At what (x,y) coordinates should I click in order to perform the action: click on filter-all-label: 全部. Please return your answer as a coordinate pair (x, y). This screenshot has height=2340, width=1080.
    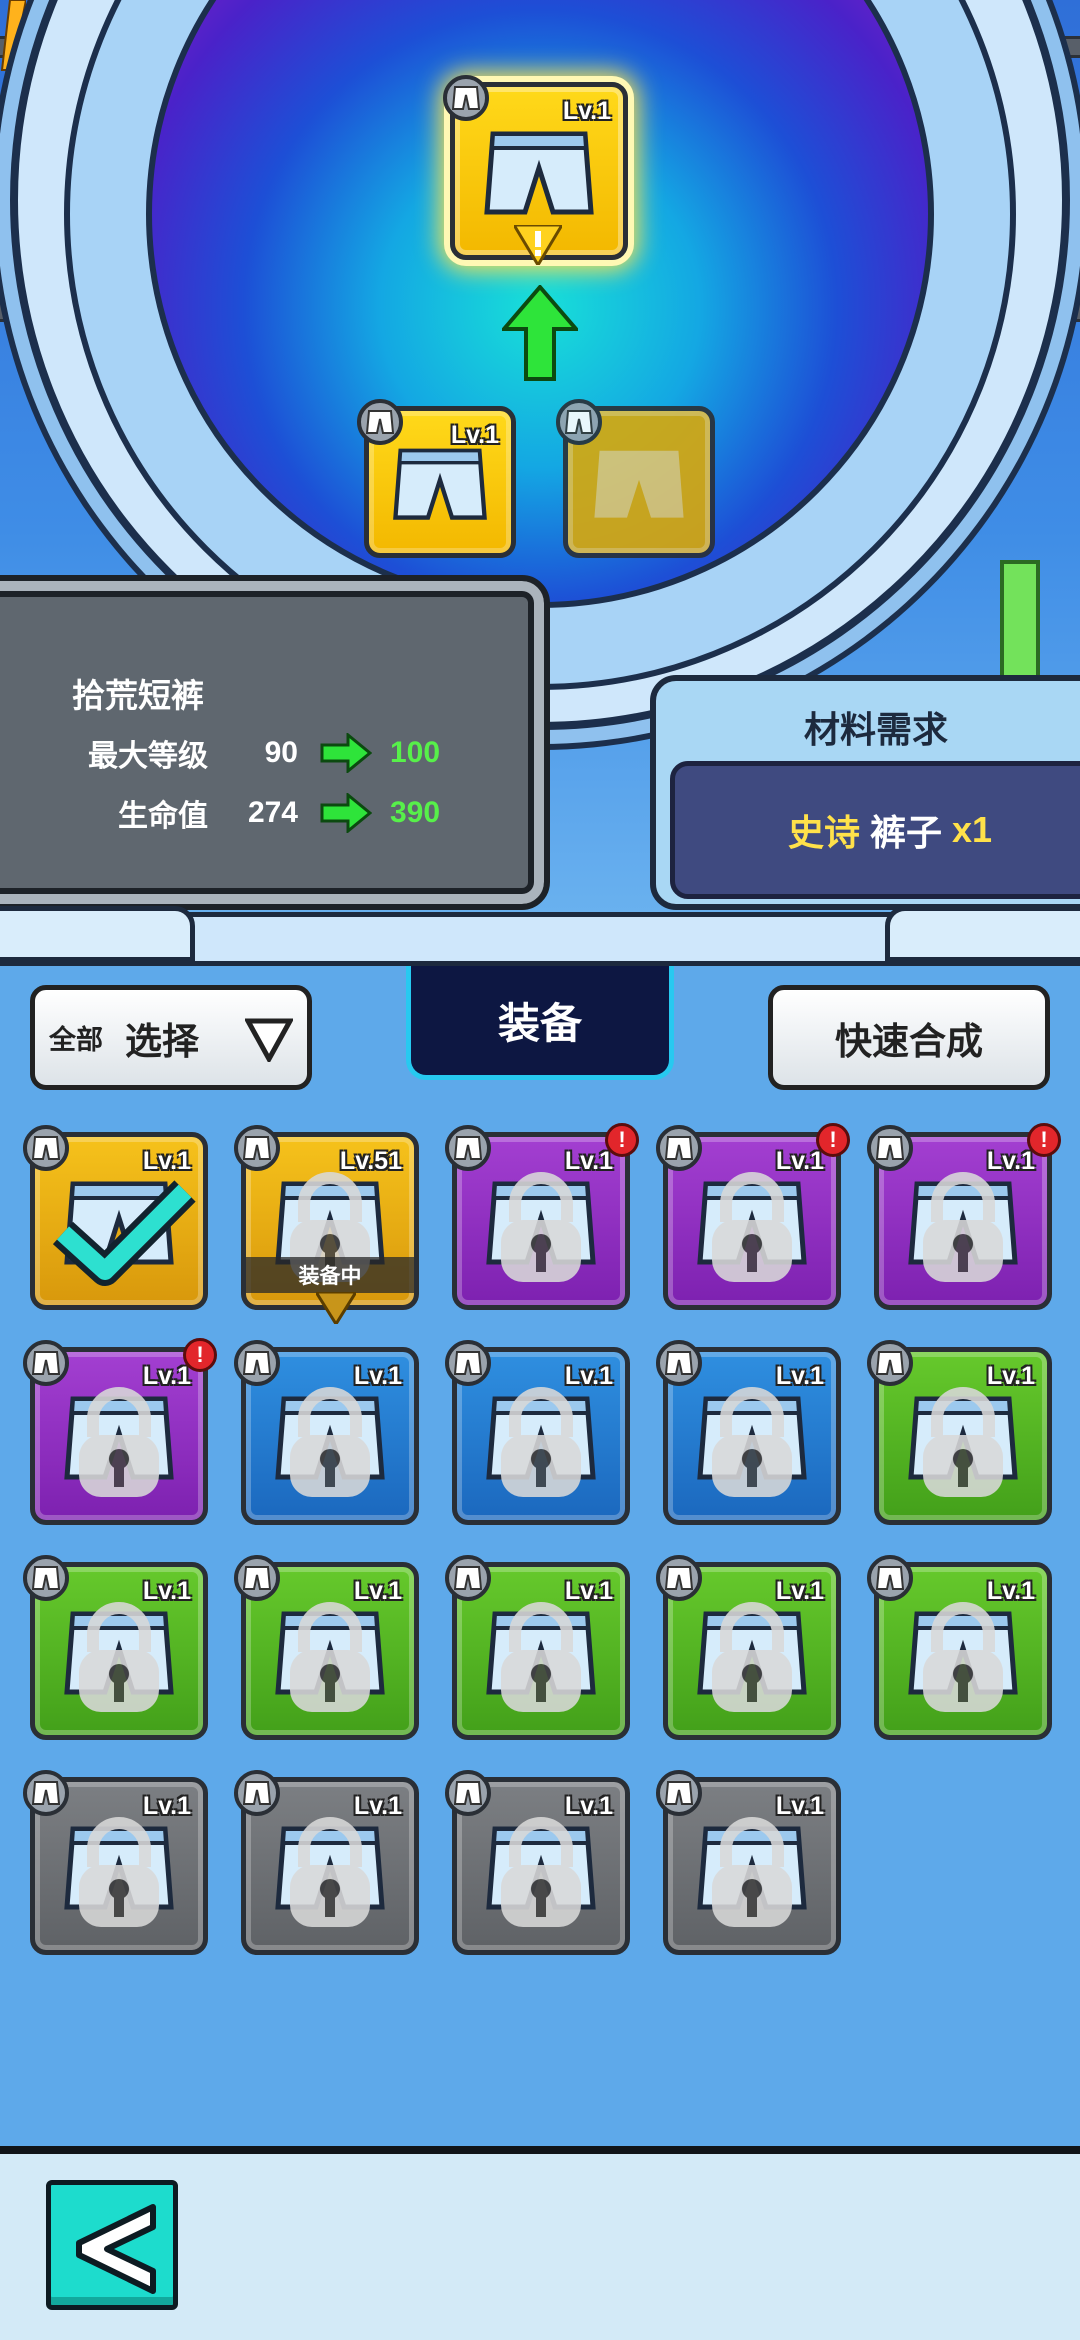
    Looking at the image, I should click on (76, 1040).